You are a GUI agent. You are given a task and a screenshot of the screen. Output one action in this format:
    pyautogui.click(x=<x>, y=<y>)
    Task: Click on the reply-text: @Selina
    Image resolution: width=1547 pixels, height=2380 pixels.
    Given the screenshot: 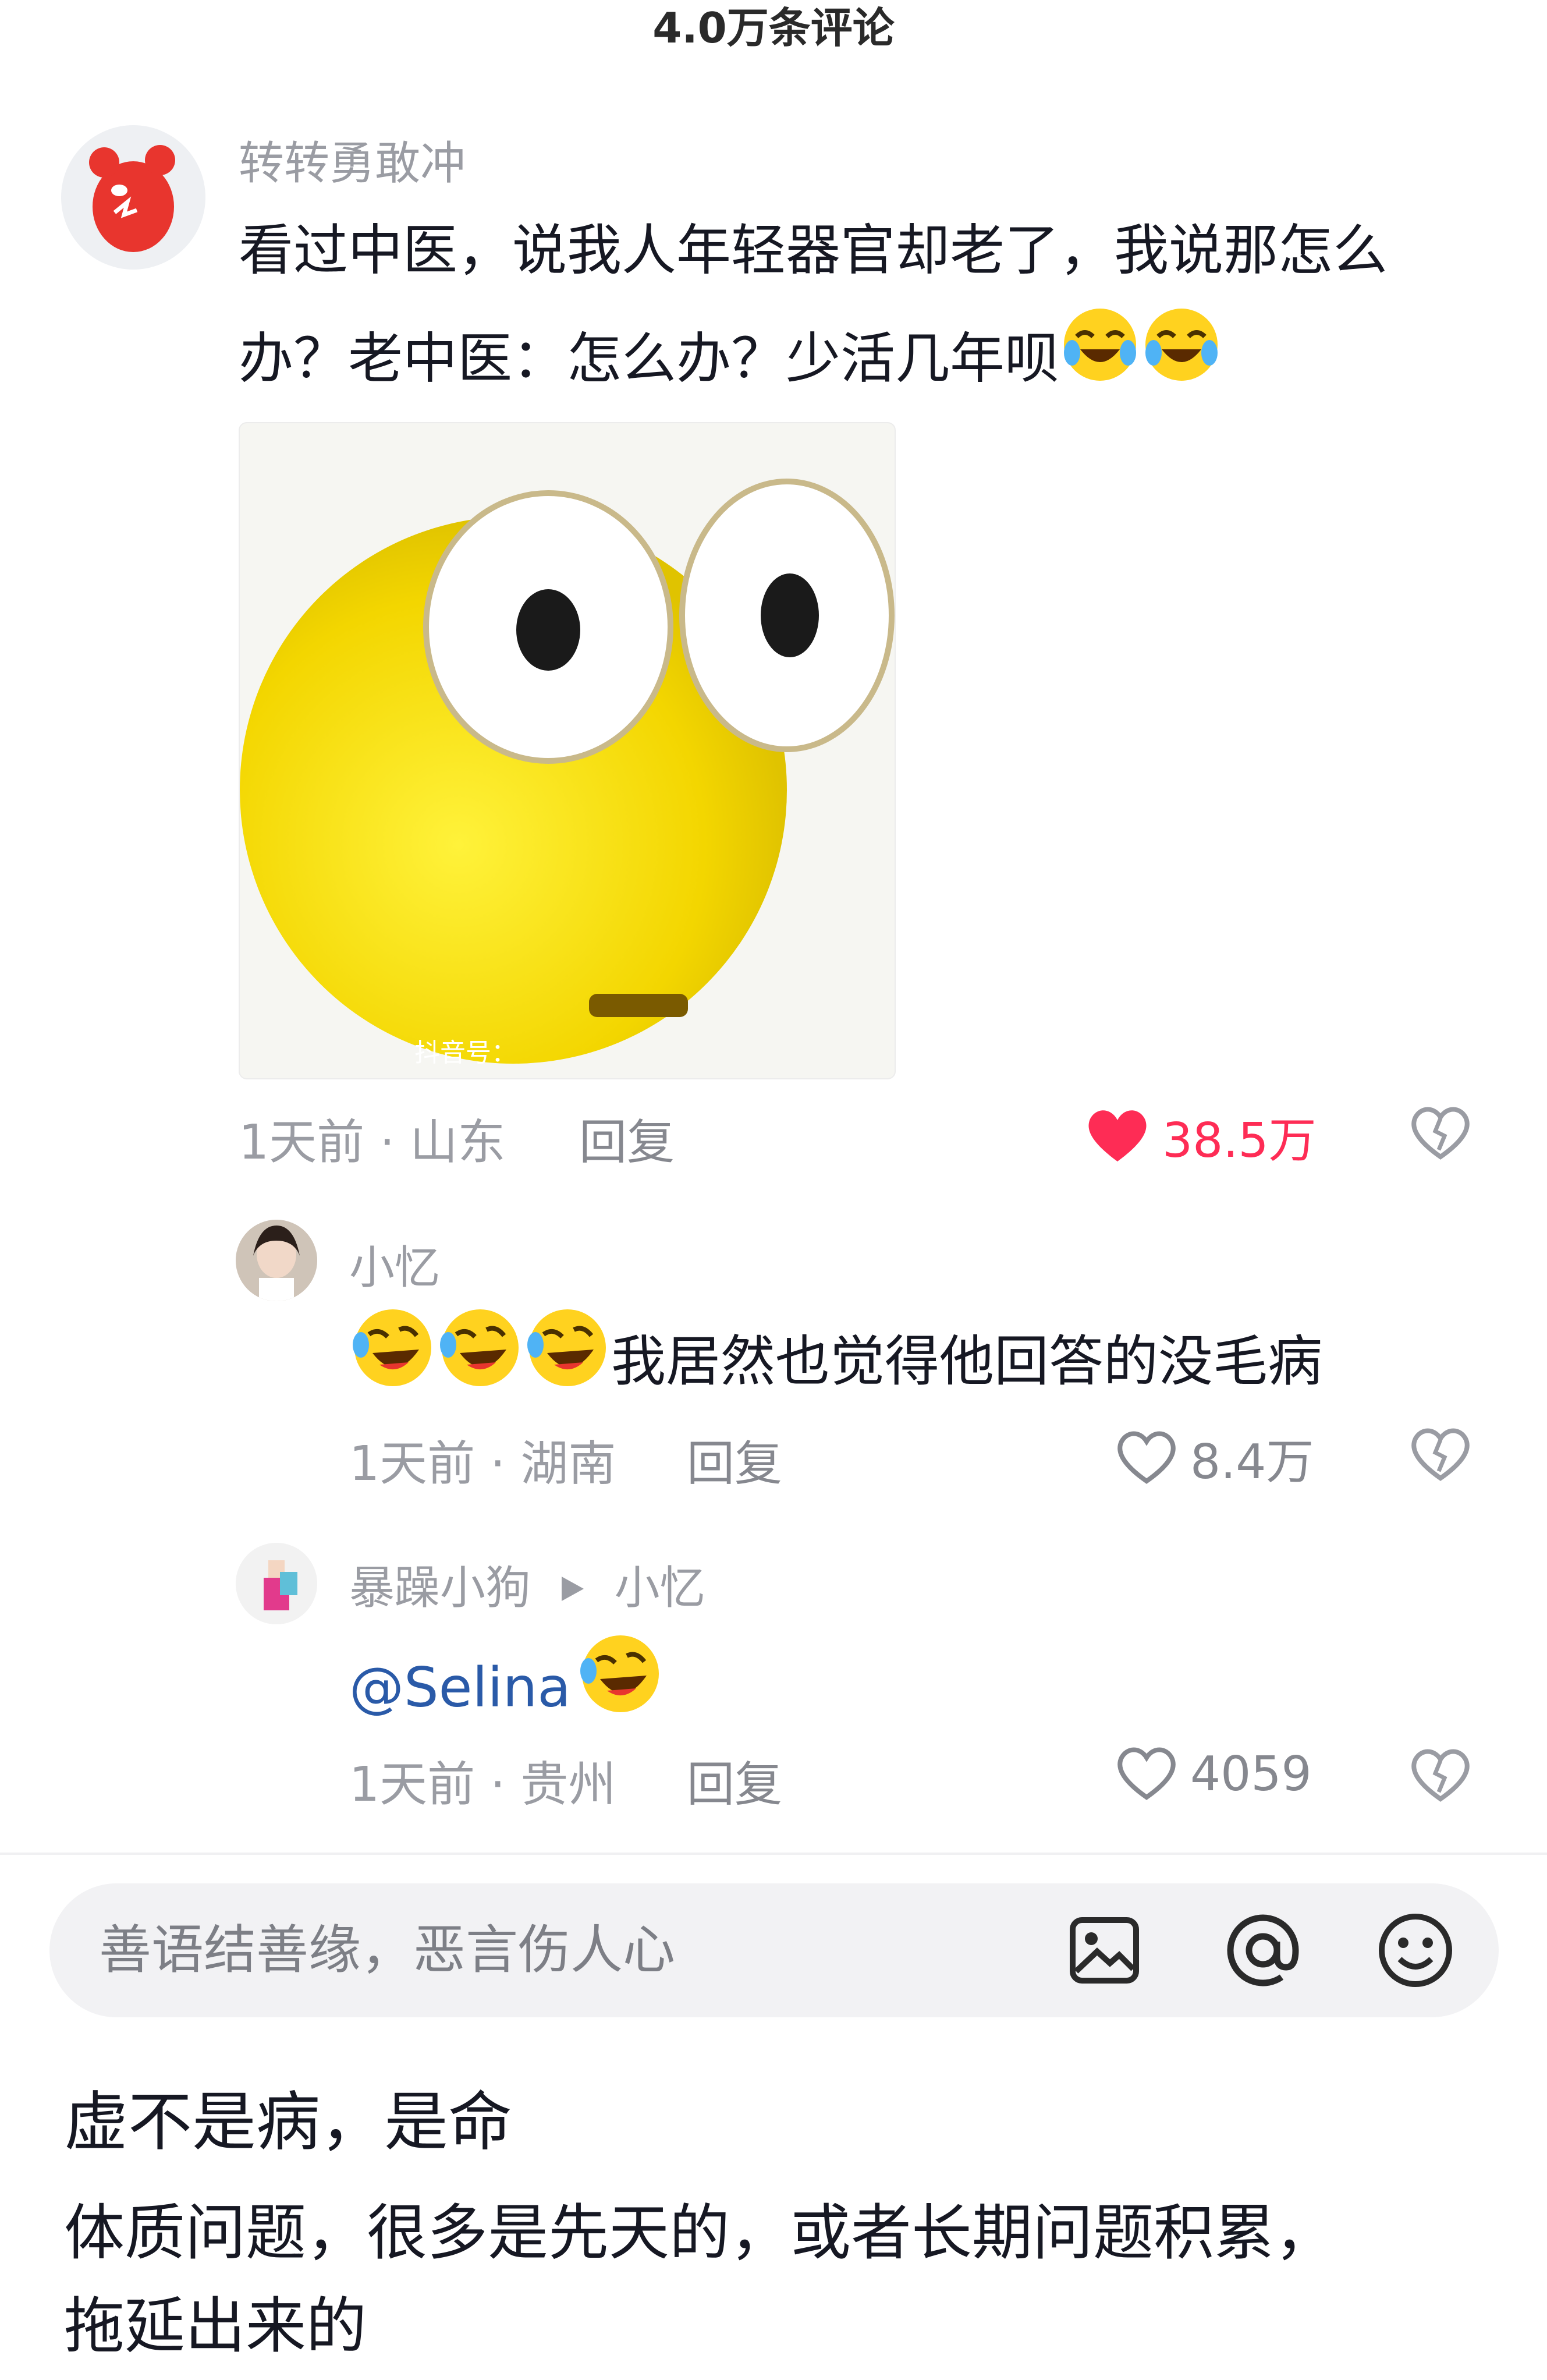 What is the action you would take?
    pyautogui.click(x=506, y=1688)
    